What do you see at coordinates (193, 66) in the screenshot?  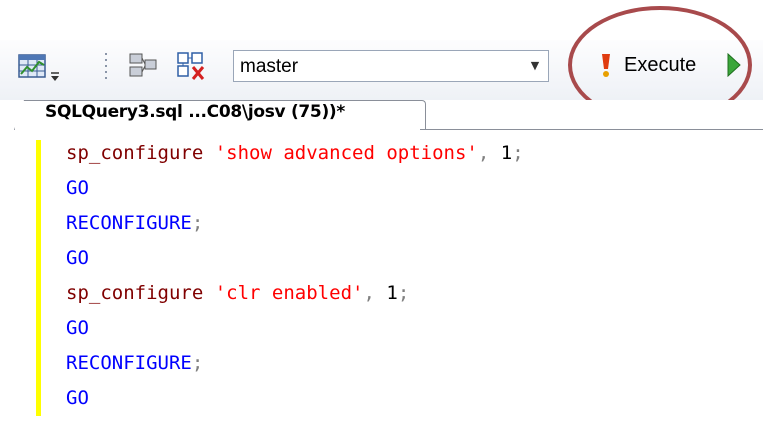 I see `query-options-icon` at bounding box center [193, 66].